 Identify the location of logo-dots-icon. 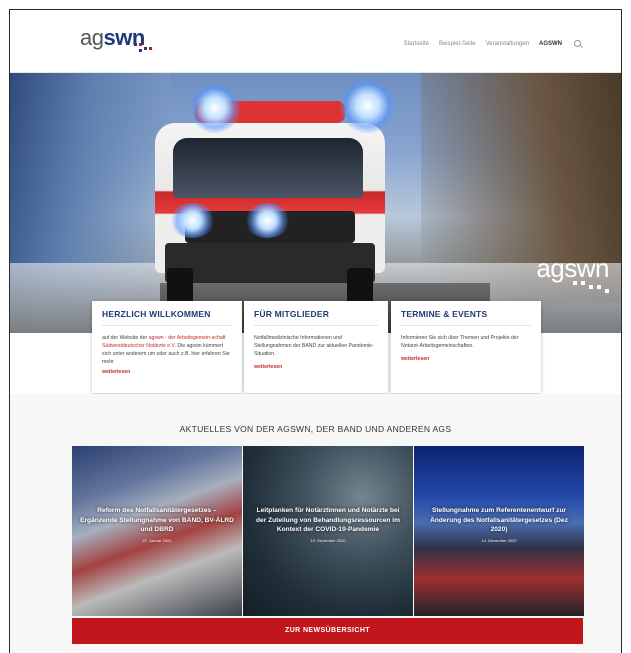
(144, 48).